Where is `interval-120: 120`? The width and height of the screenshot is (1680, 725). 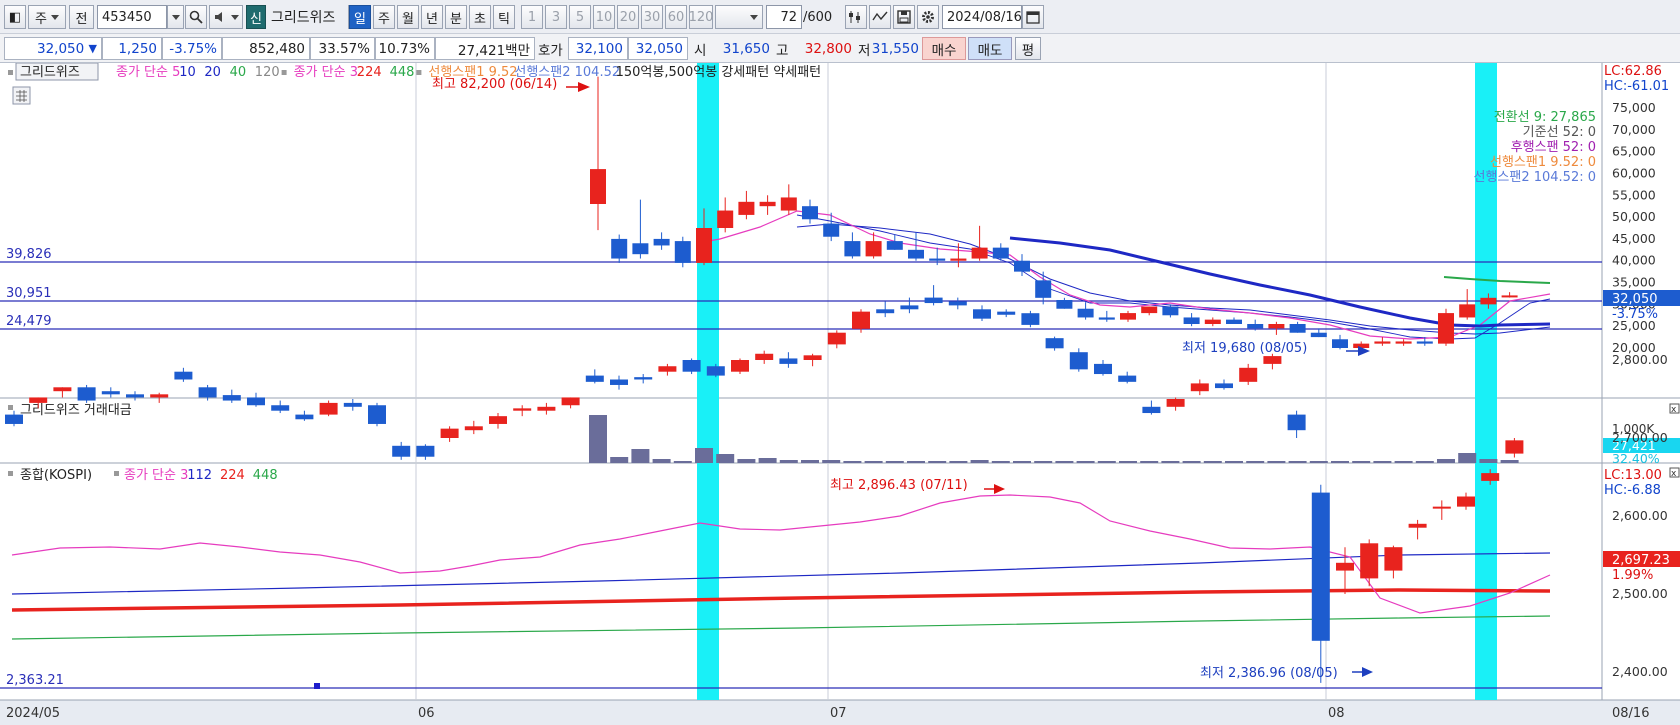
interval-120: 120 is located at coordinates (701, 17).